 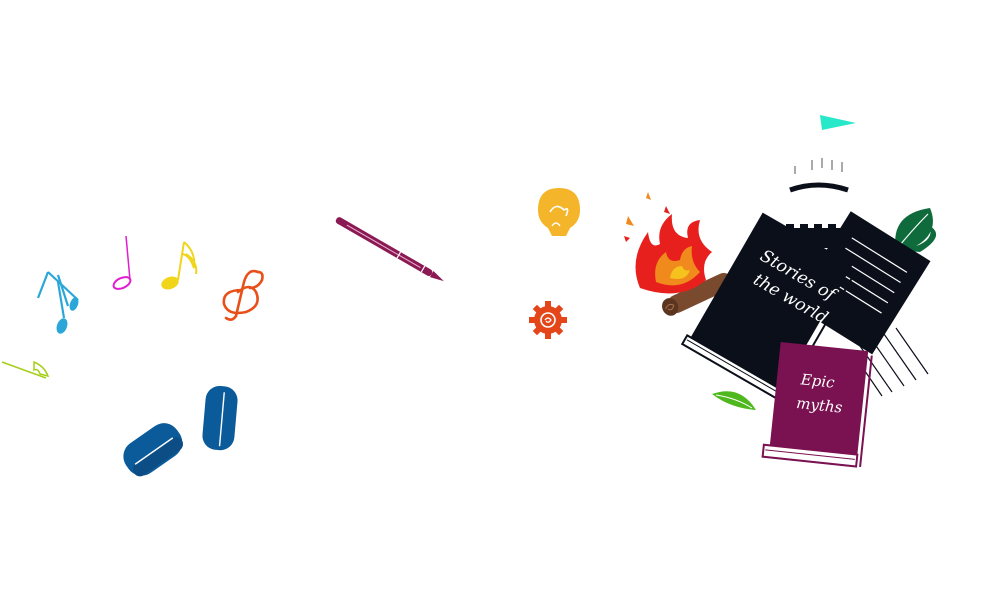 What do you see at coordinates (243, 295) in the screenshot?
I see `treble-clef-icon` at bounding box center [243, 295].